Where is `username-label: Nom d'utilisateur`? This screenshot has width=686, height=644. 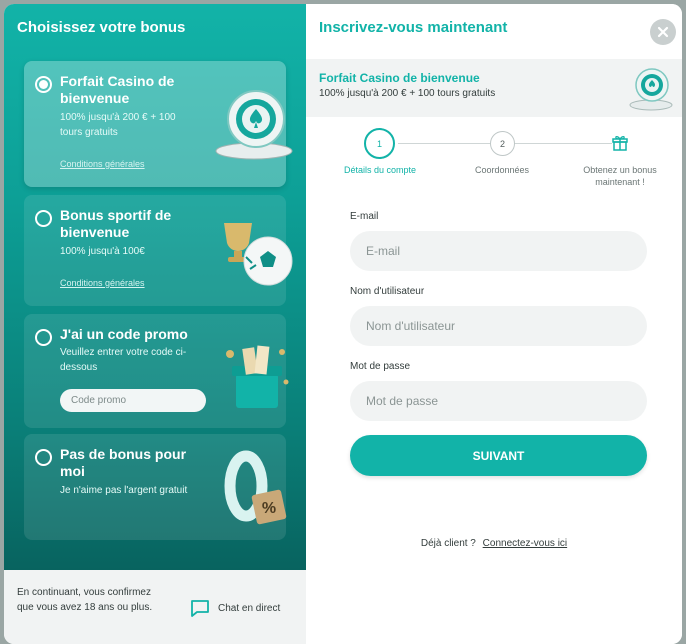
username-label: Nom d'utilisateur is located at coordinates (387, 291).